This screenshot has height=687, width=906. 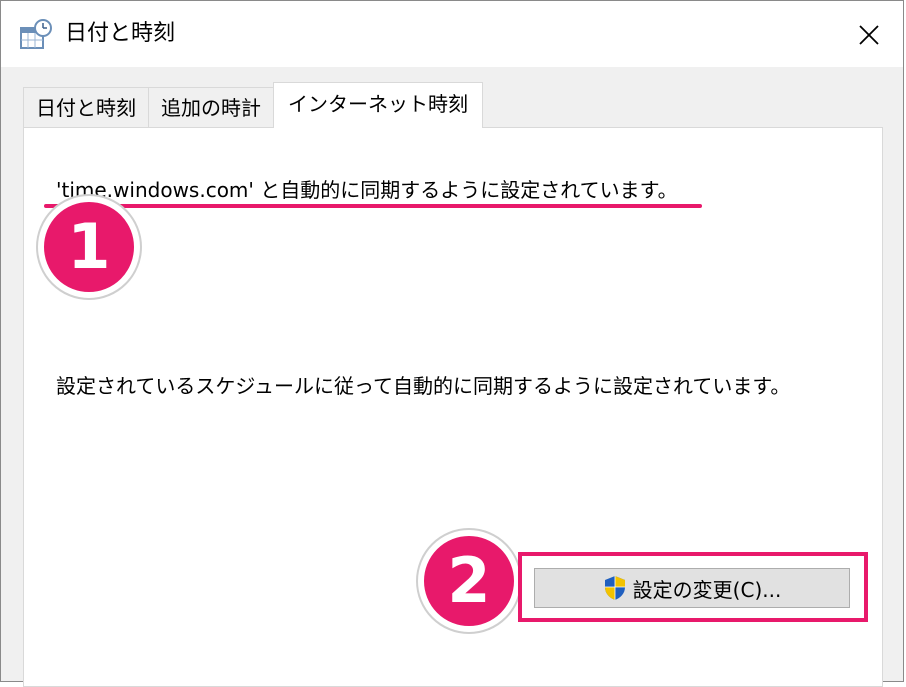 What do you see at coordinates (469, 581) in the screenshot?
I see `annotation-badge-2: 2` at bounding box center [469, 581].